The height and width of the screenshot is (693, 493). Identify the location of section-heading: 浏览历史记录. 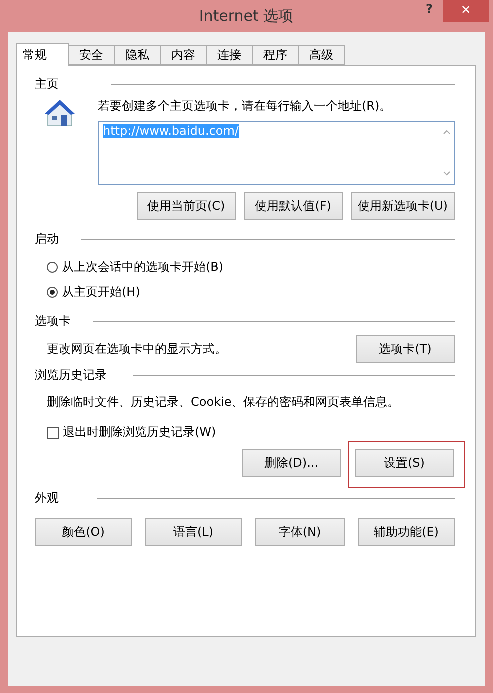
(71, 375).